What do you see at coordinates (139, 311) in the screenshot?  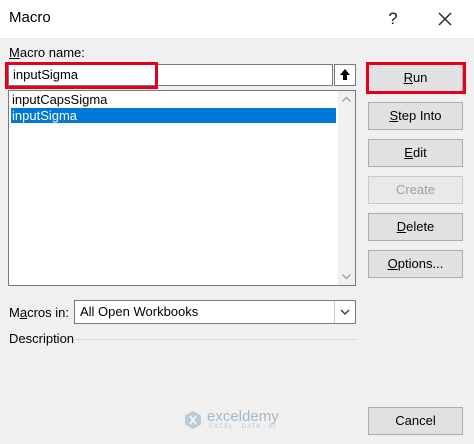 I see `macros-in-value: All Open Workbooks` at bounding box center [139, 311].